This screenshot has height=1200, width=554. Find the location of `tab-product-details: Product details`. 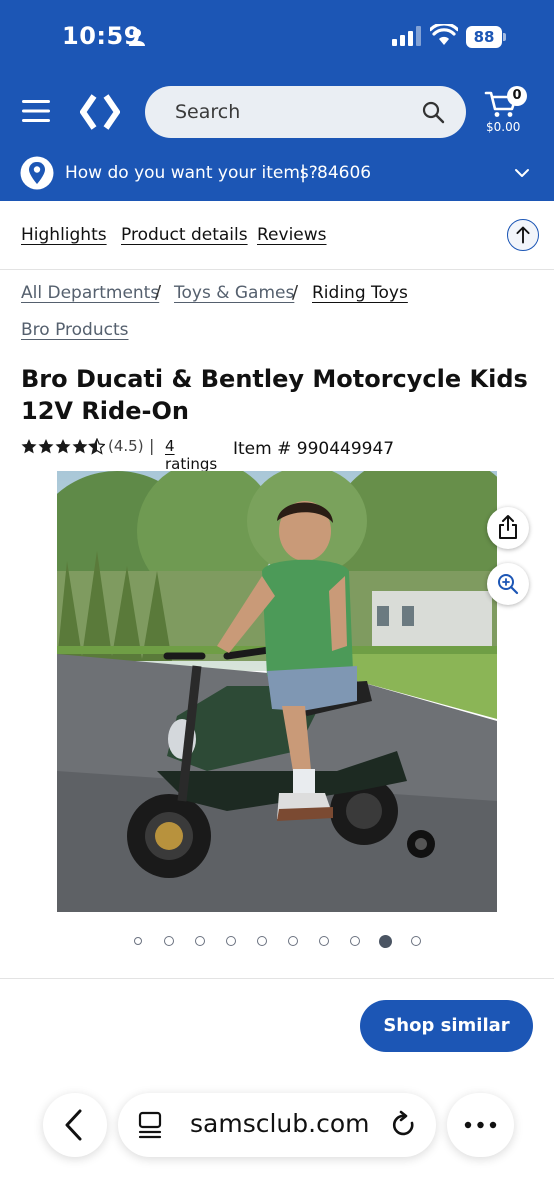

tab-product-details: Product details is located at coordinates (184, 235).